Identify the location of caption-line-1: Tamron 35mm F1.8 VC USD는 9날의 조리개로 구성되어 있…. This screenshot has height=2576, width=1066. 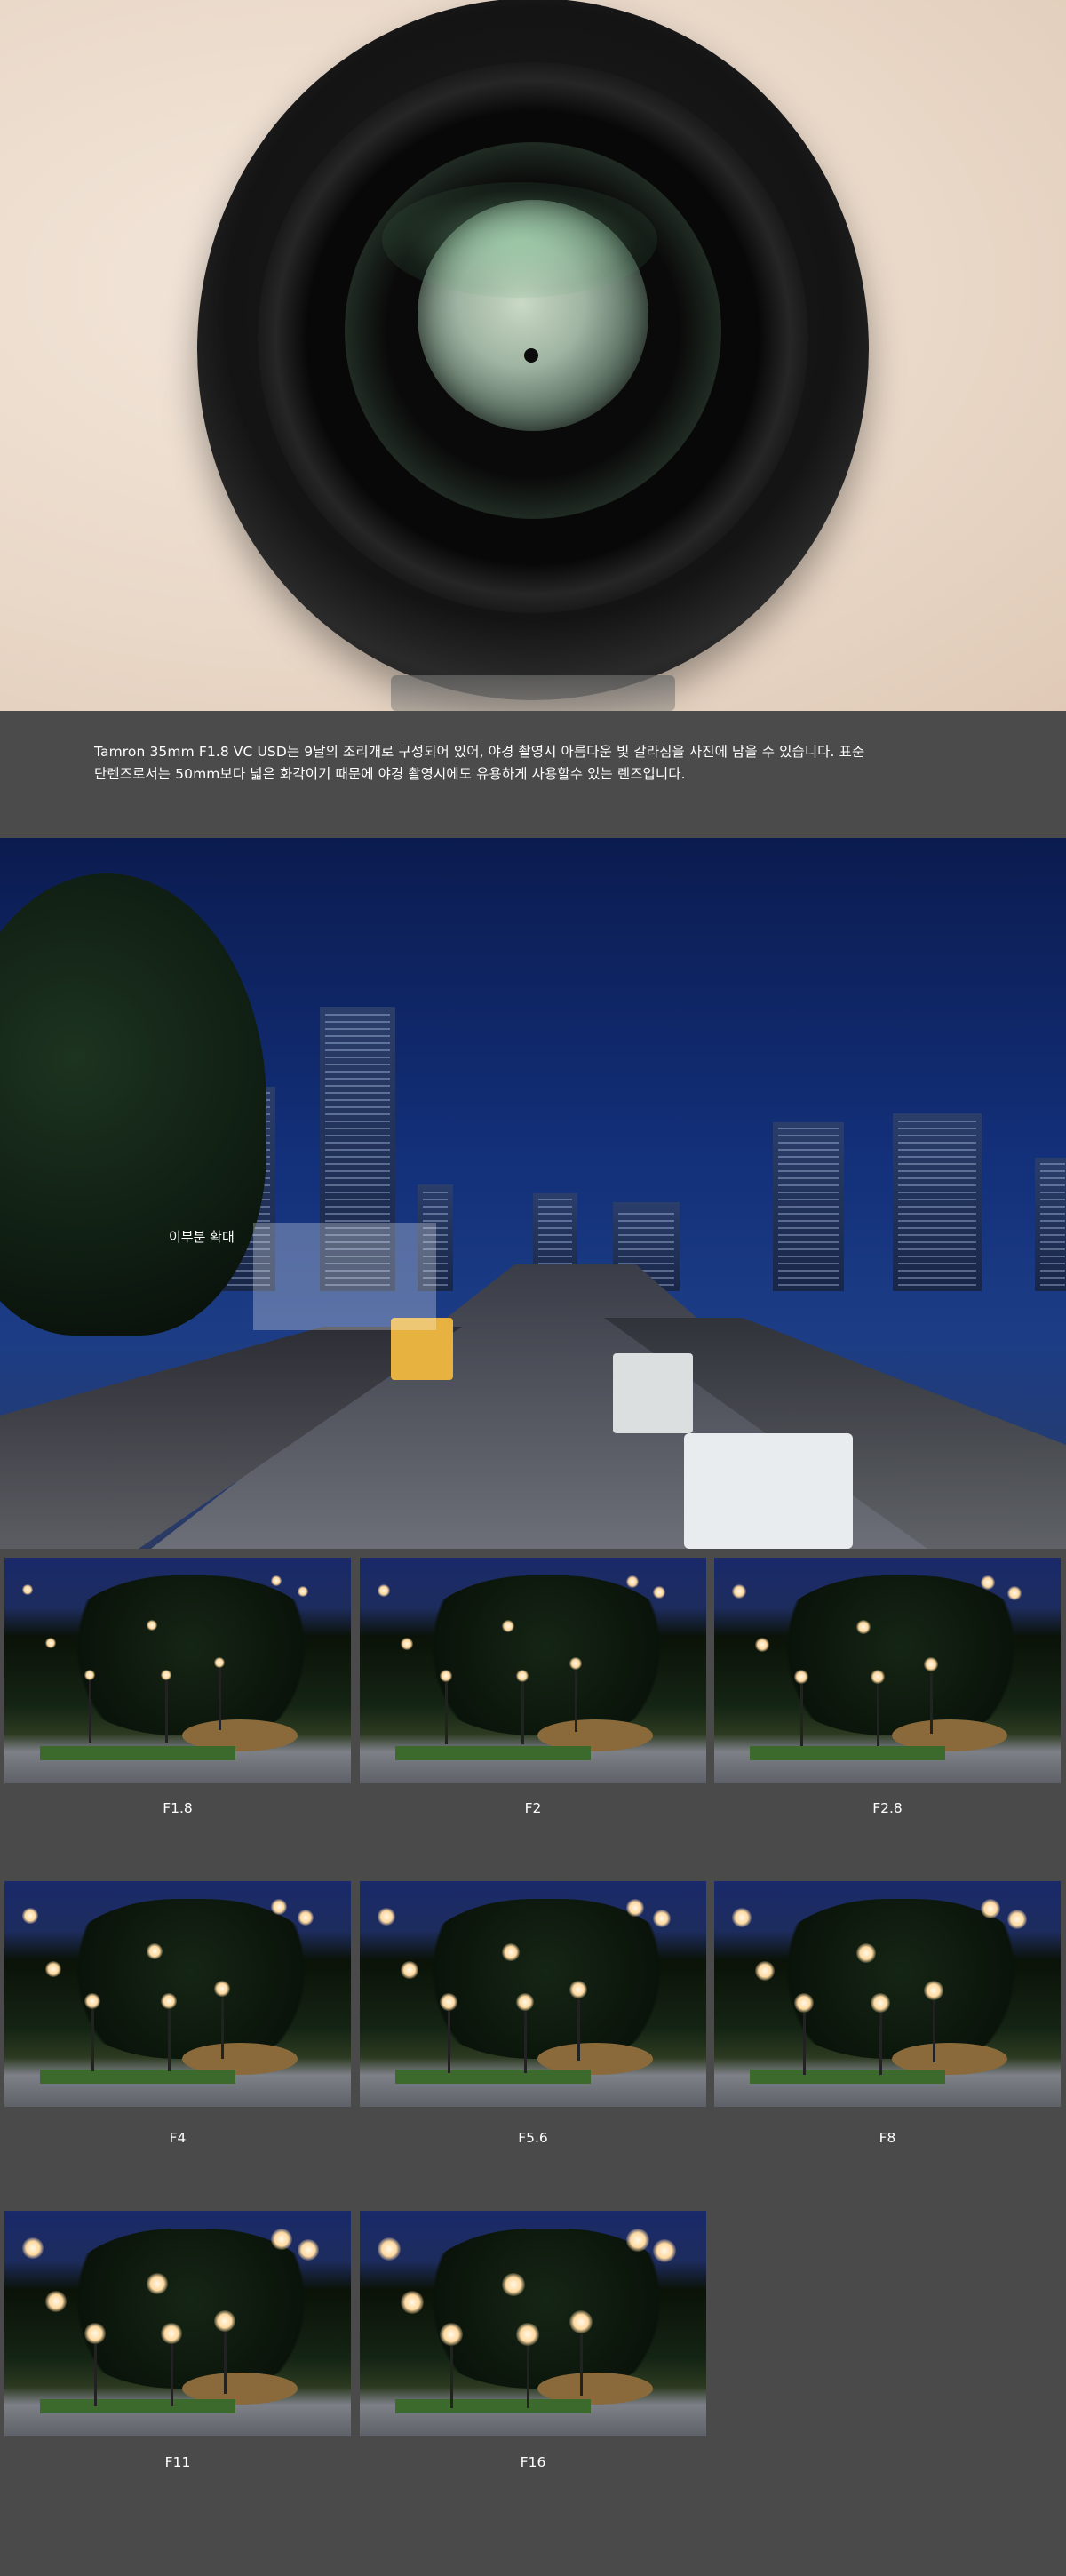
(479, 752).